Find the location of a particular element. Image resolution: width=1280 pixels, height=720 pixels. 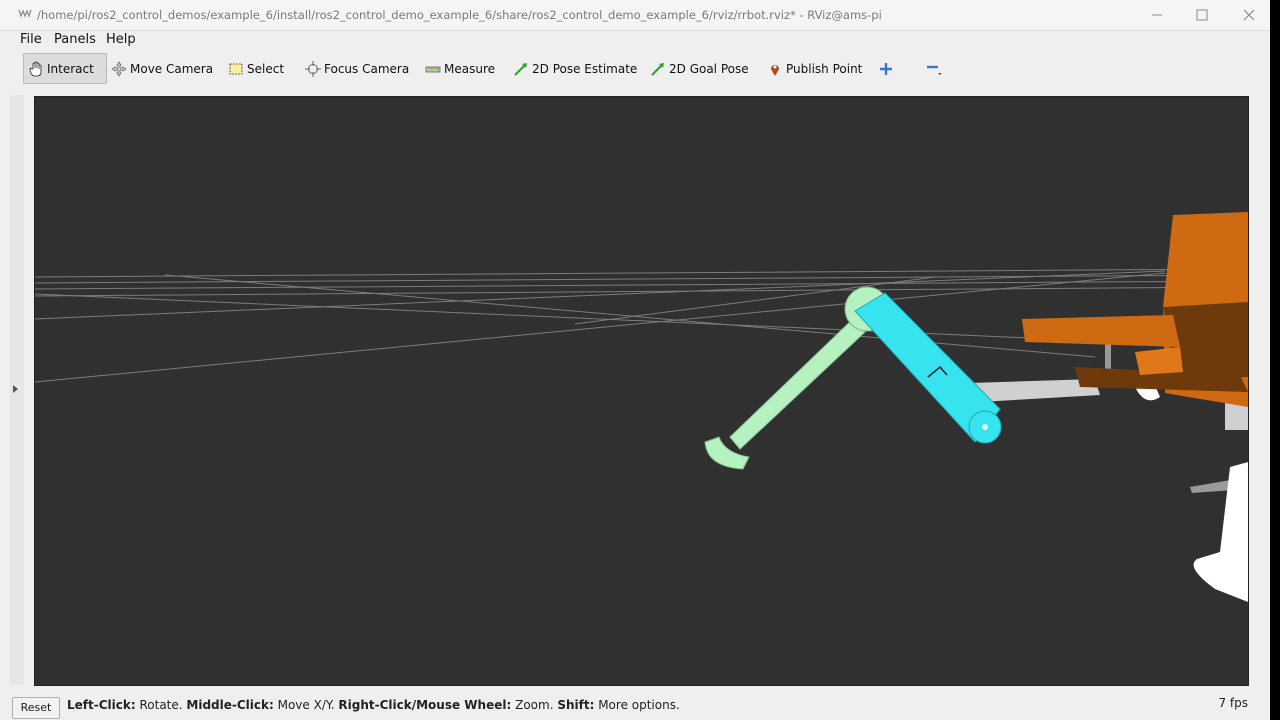

add-tool-button is located at coordinates (887, 68).